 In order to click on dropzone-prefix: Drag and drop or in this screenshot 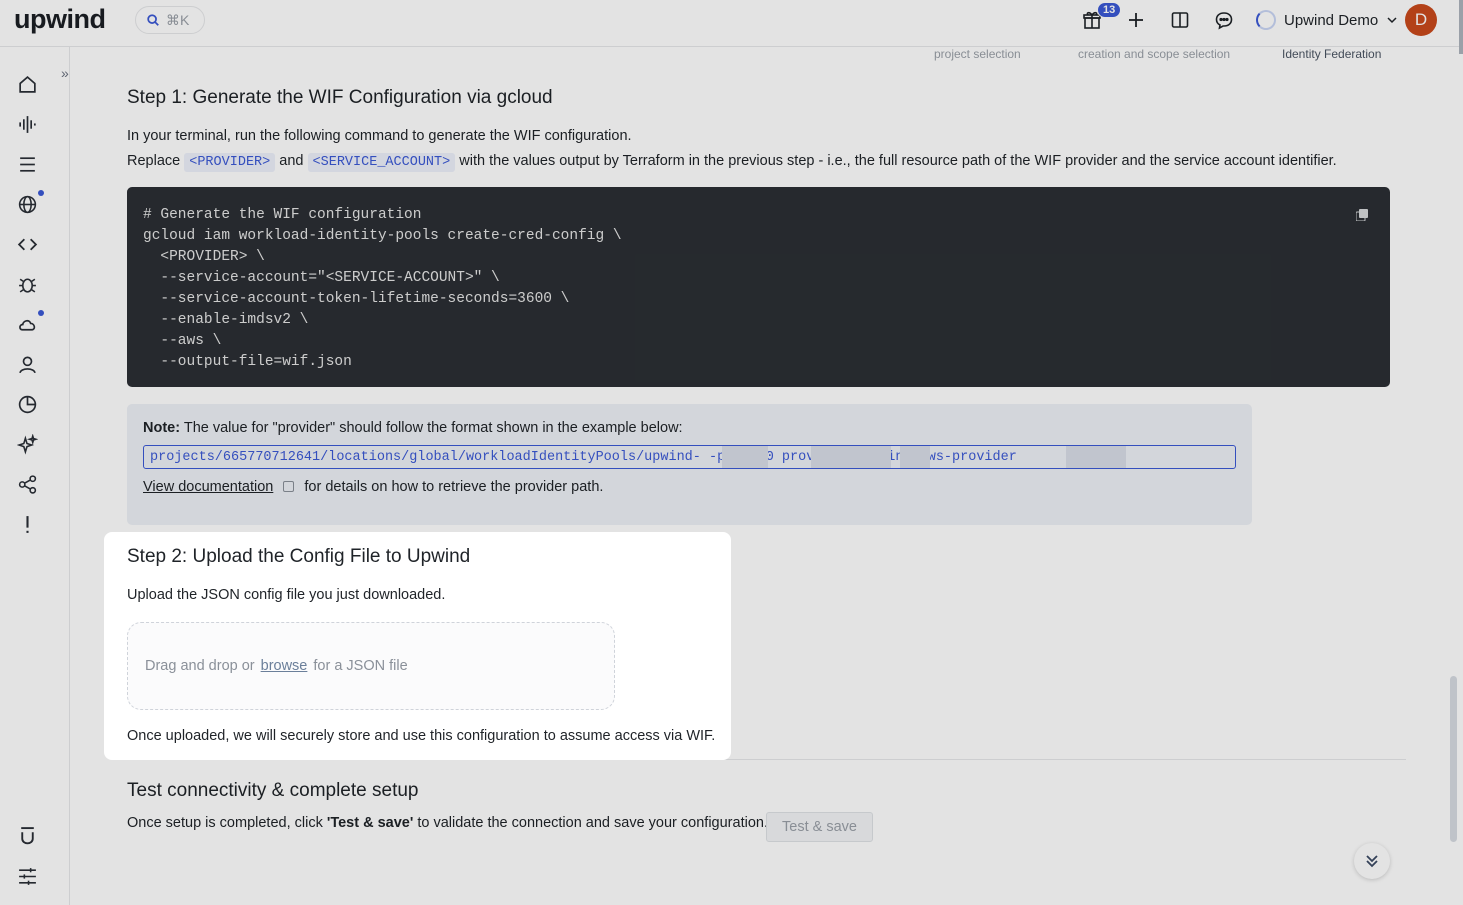, I will do `click(200, 666)`.